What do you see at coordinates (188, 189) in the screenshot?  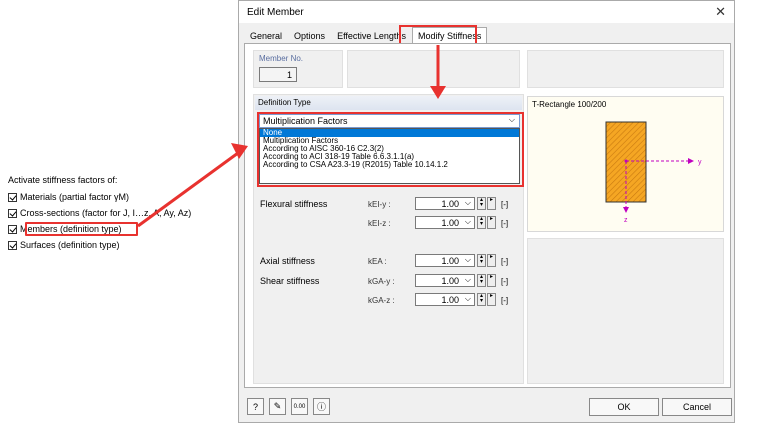 I see `members-arrow-line` at bounding box center [188, 189].